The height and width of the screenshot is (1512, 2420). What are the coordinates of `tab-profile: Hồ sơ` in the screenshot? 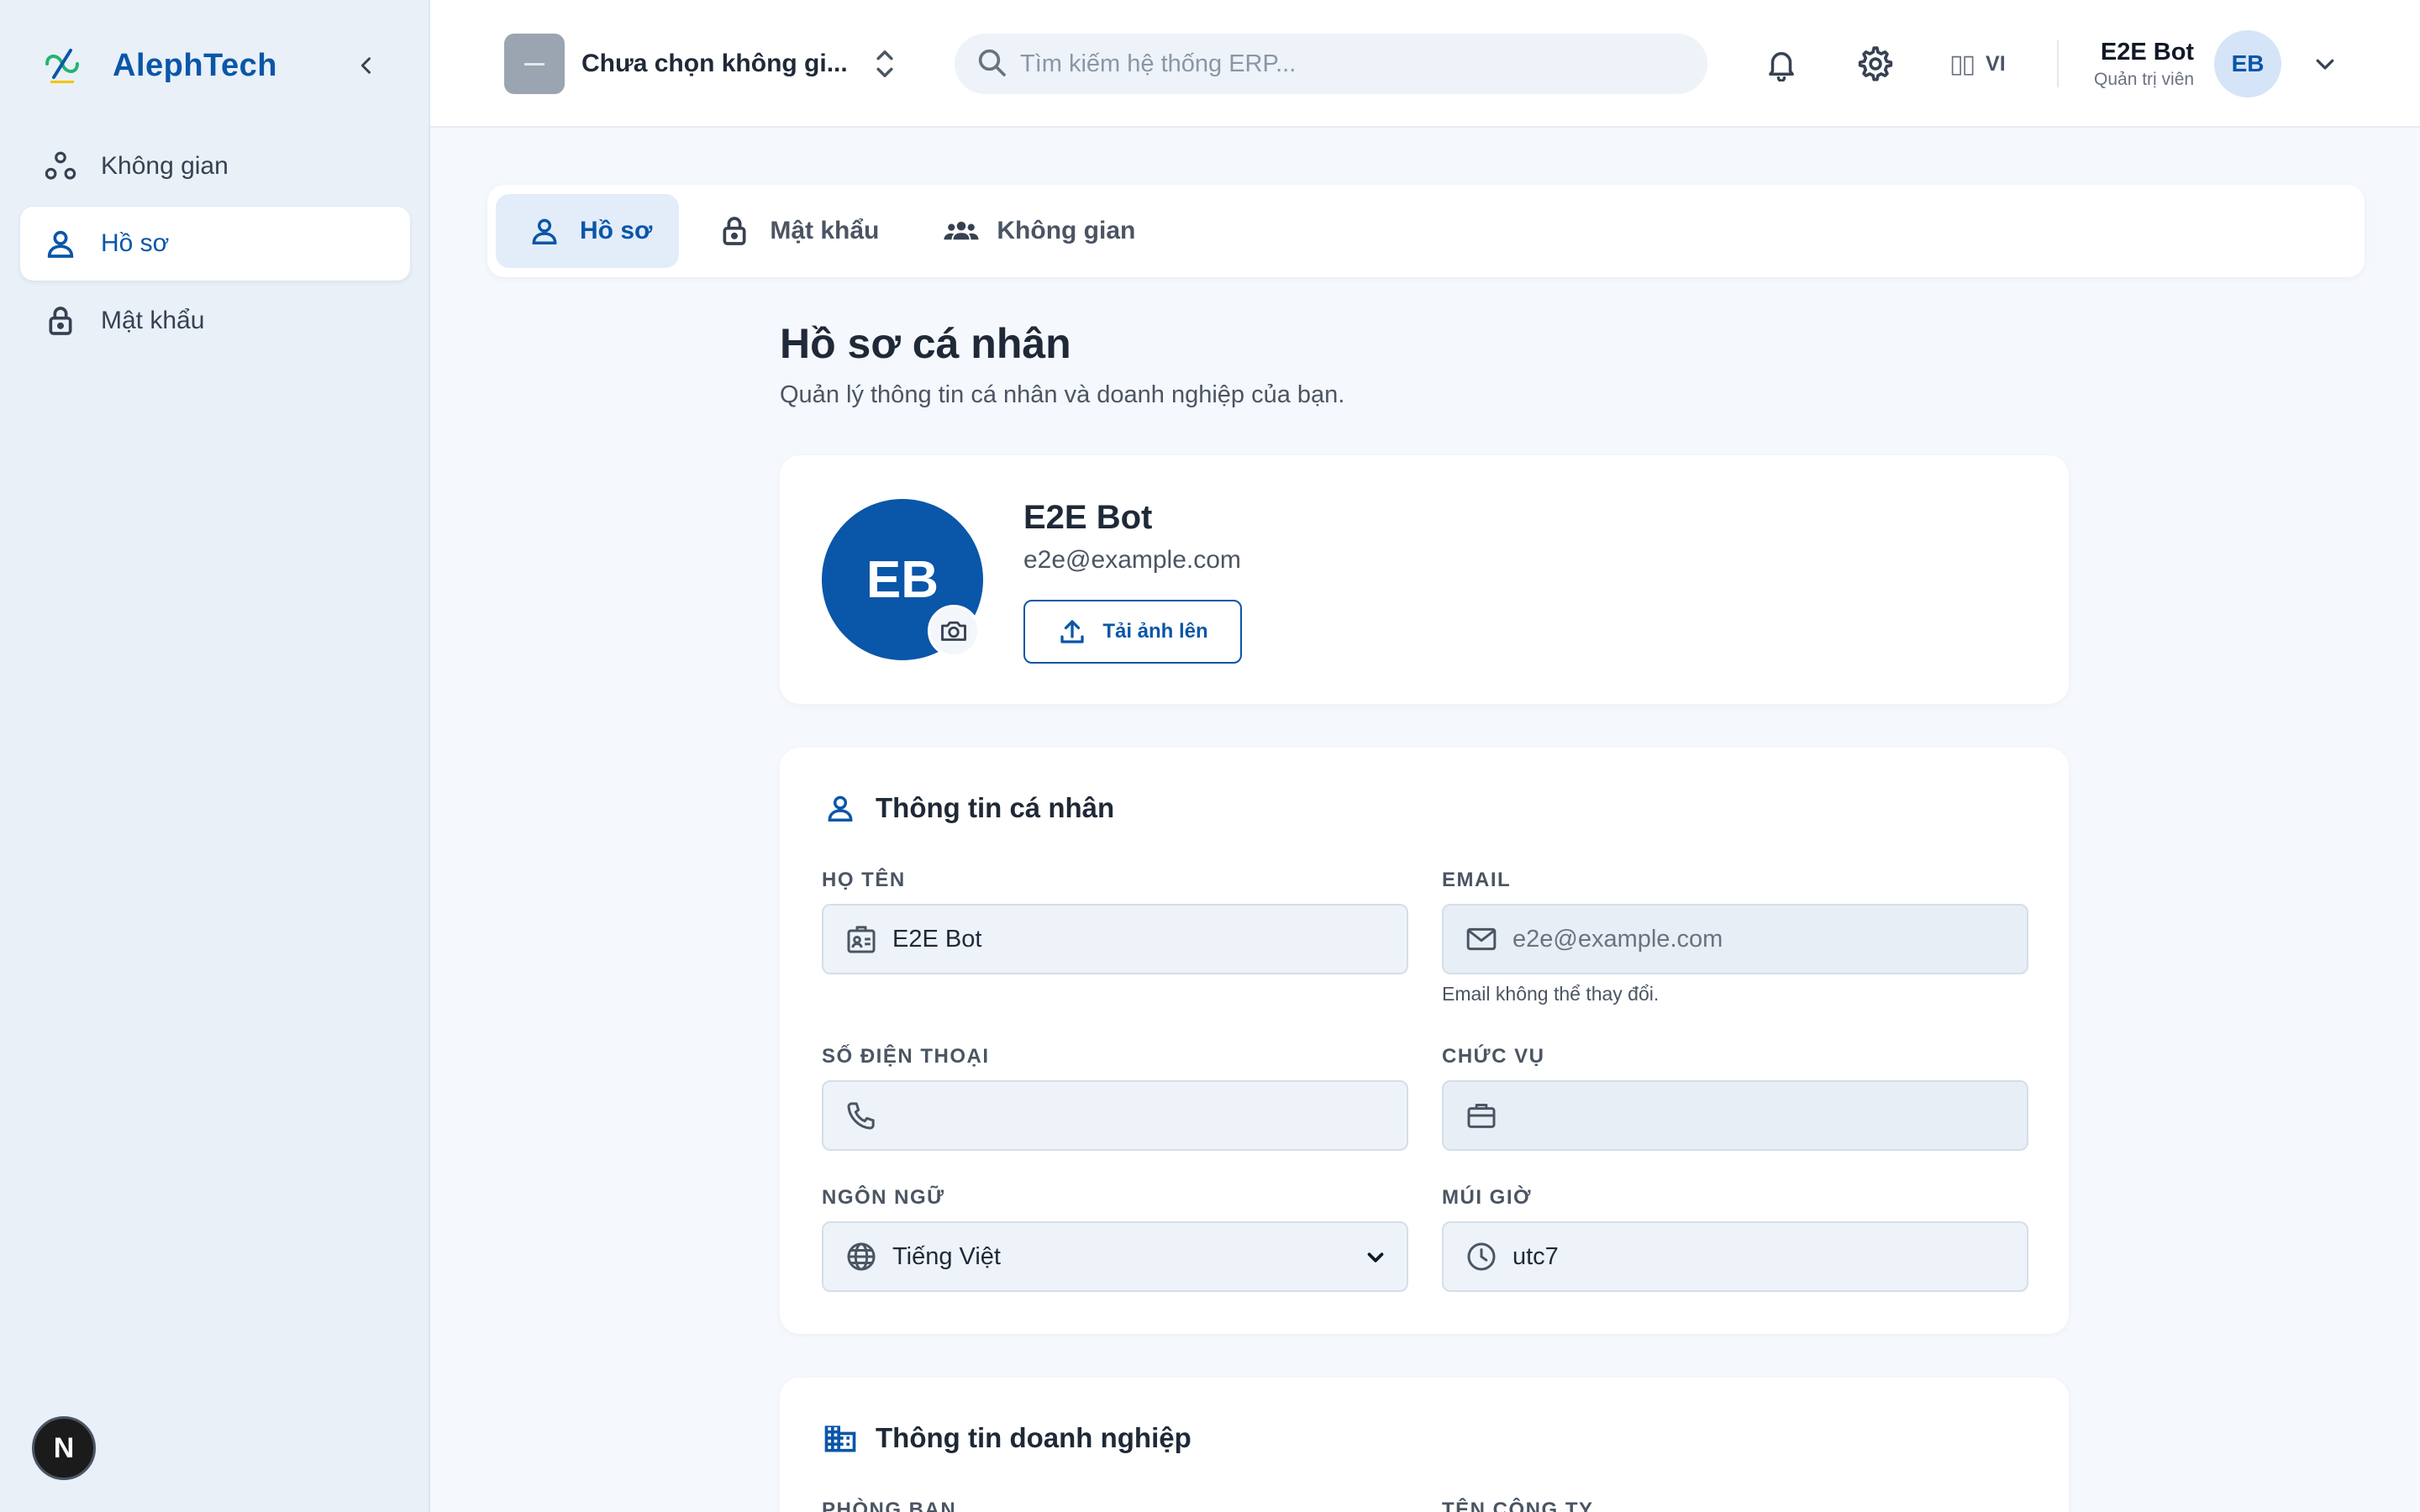 It's located at (588, 231).